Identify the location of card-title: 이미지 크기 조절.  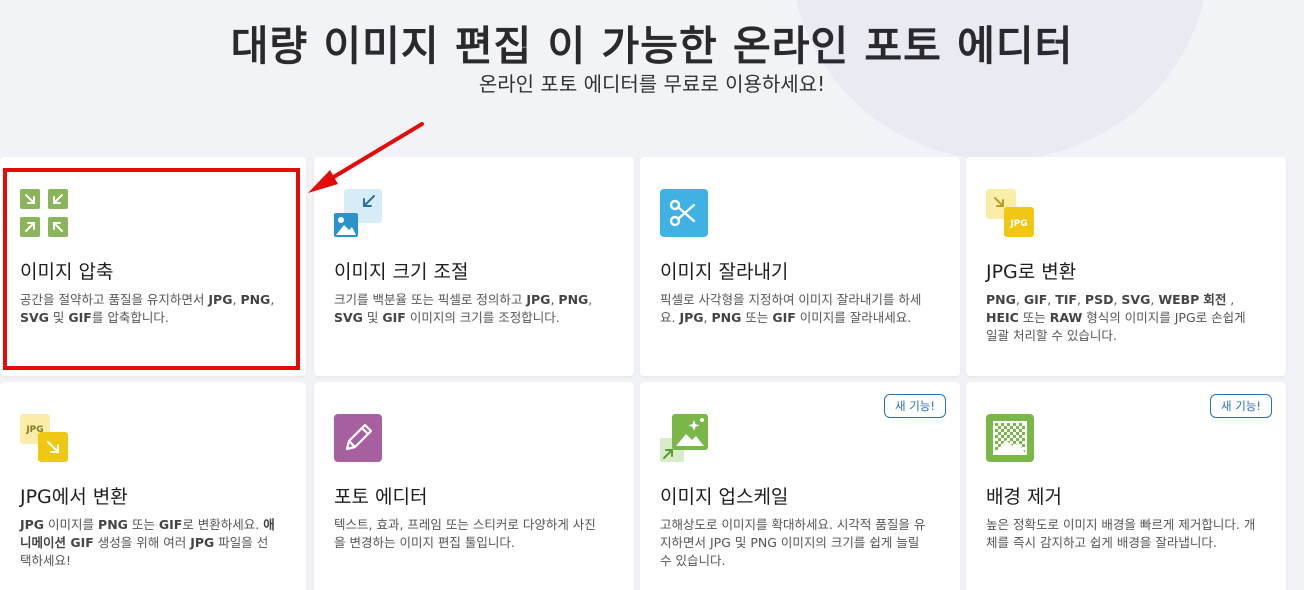
(401, 272).